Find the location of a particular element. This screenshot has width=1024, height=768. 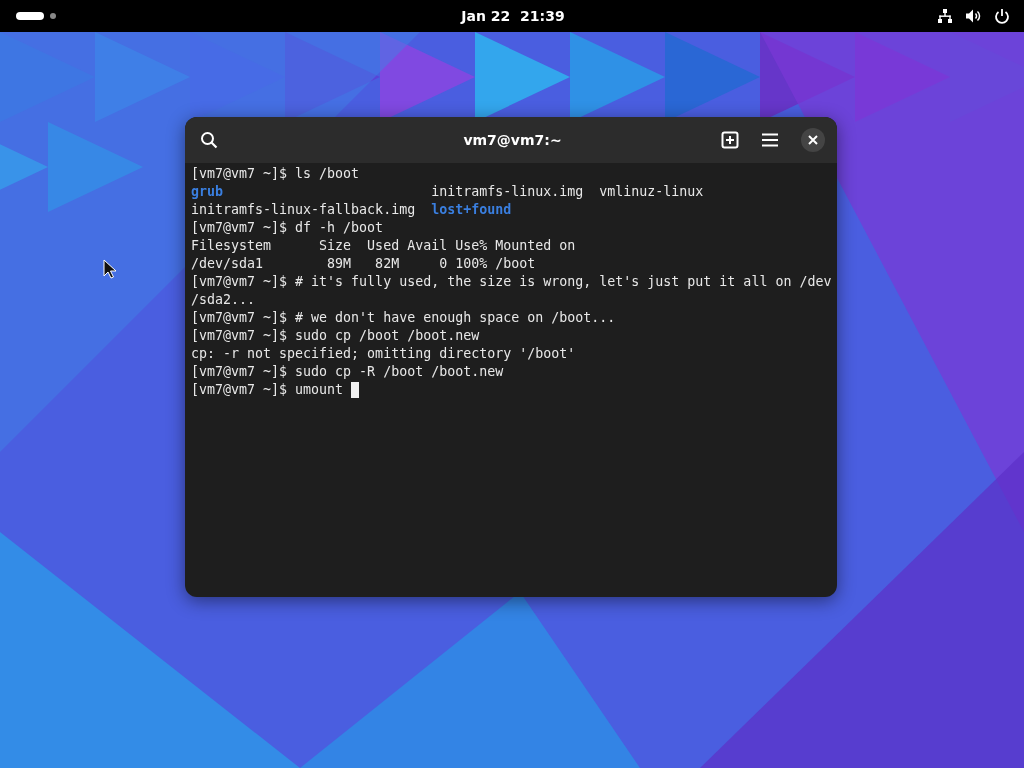

menu-icon is located at coordinates (770, 140).